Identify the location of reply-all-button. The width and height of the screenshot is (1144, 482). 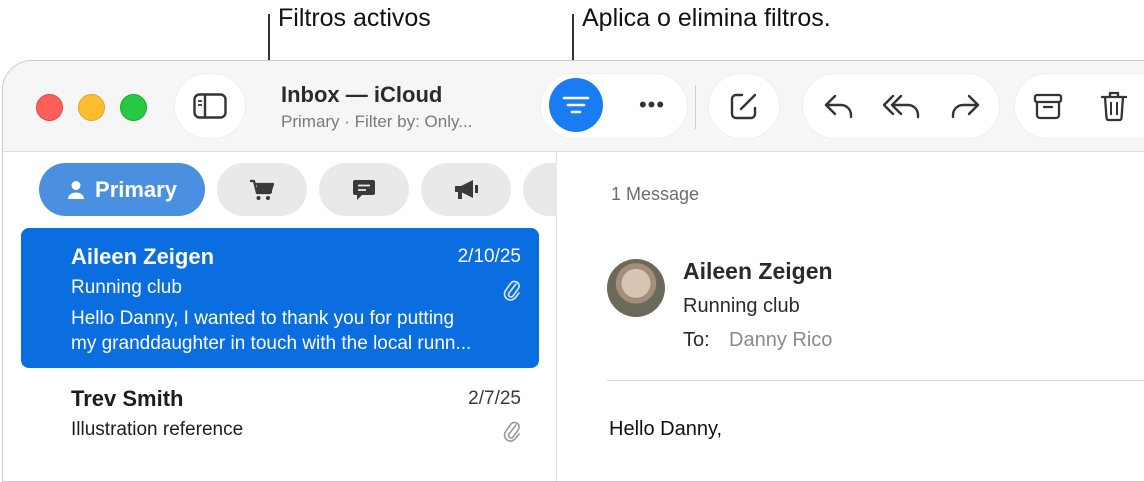
(902, 106).